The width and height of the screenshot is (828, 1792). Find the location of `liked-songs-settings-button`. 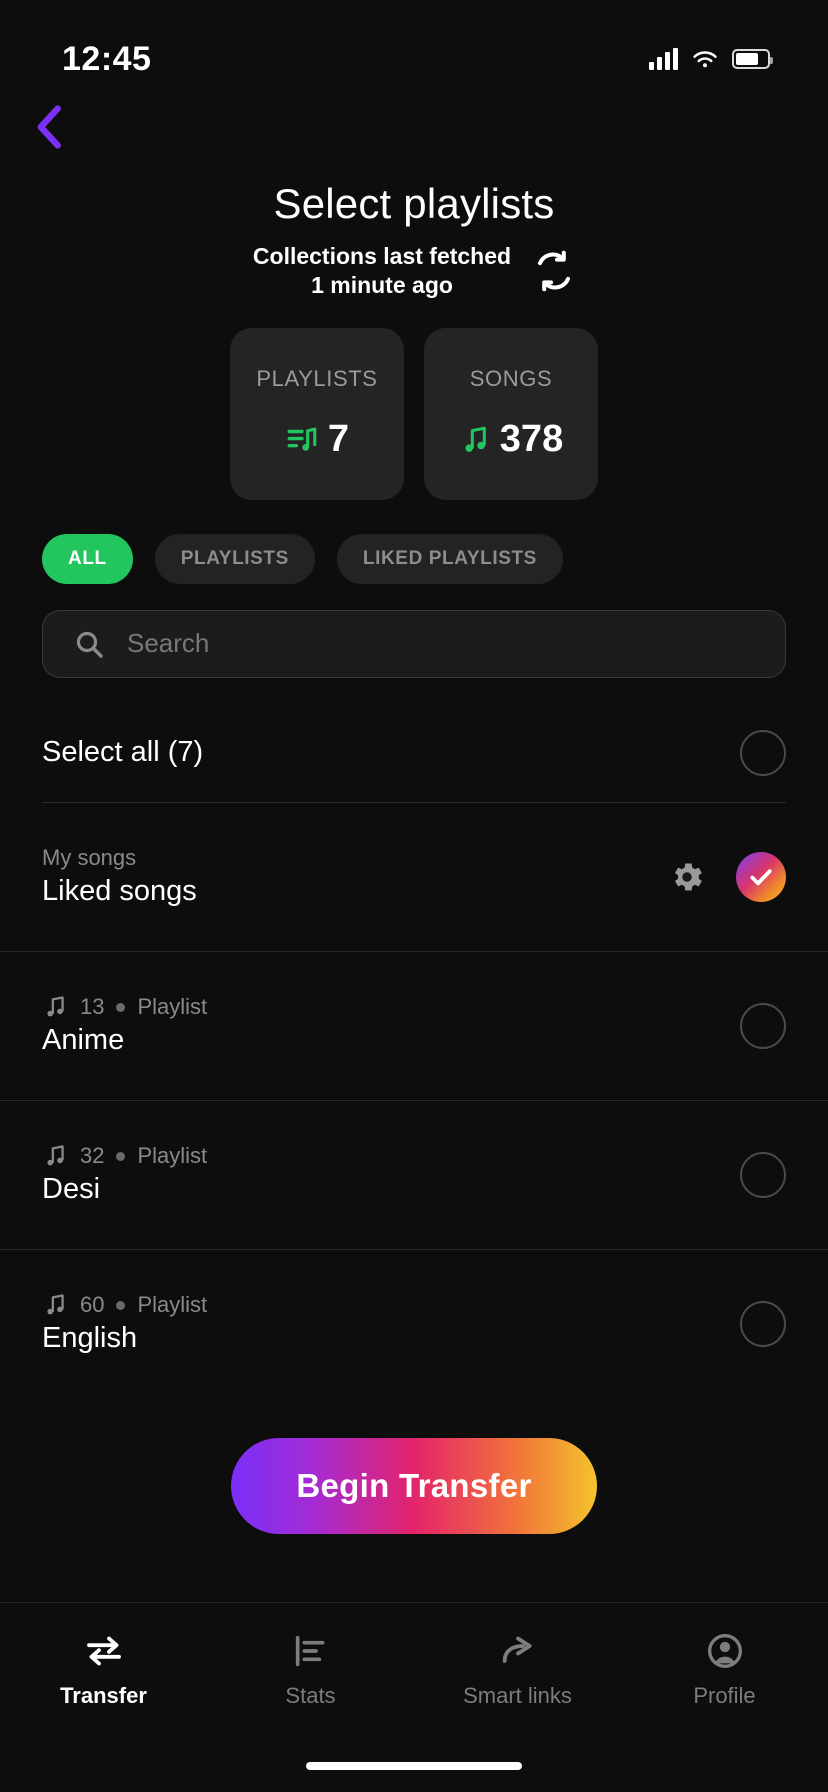

liked-songs-settings-button is located at coordinates (687, 877).